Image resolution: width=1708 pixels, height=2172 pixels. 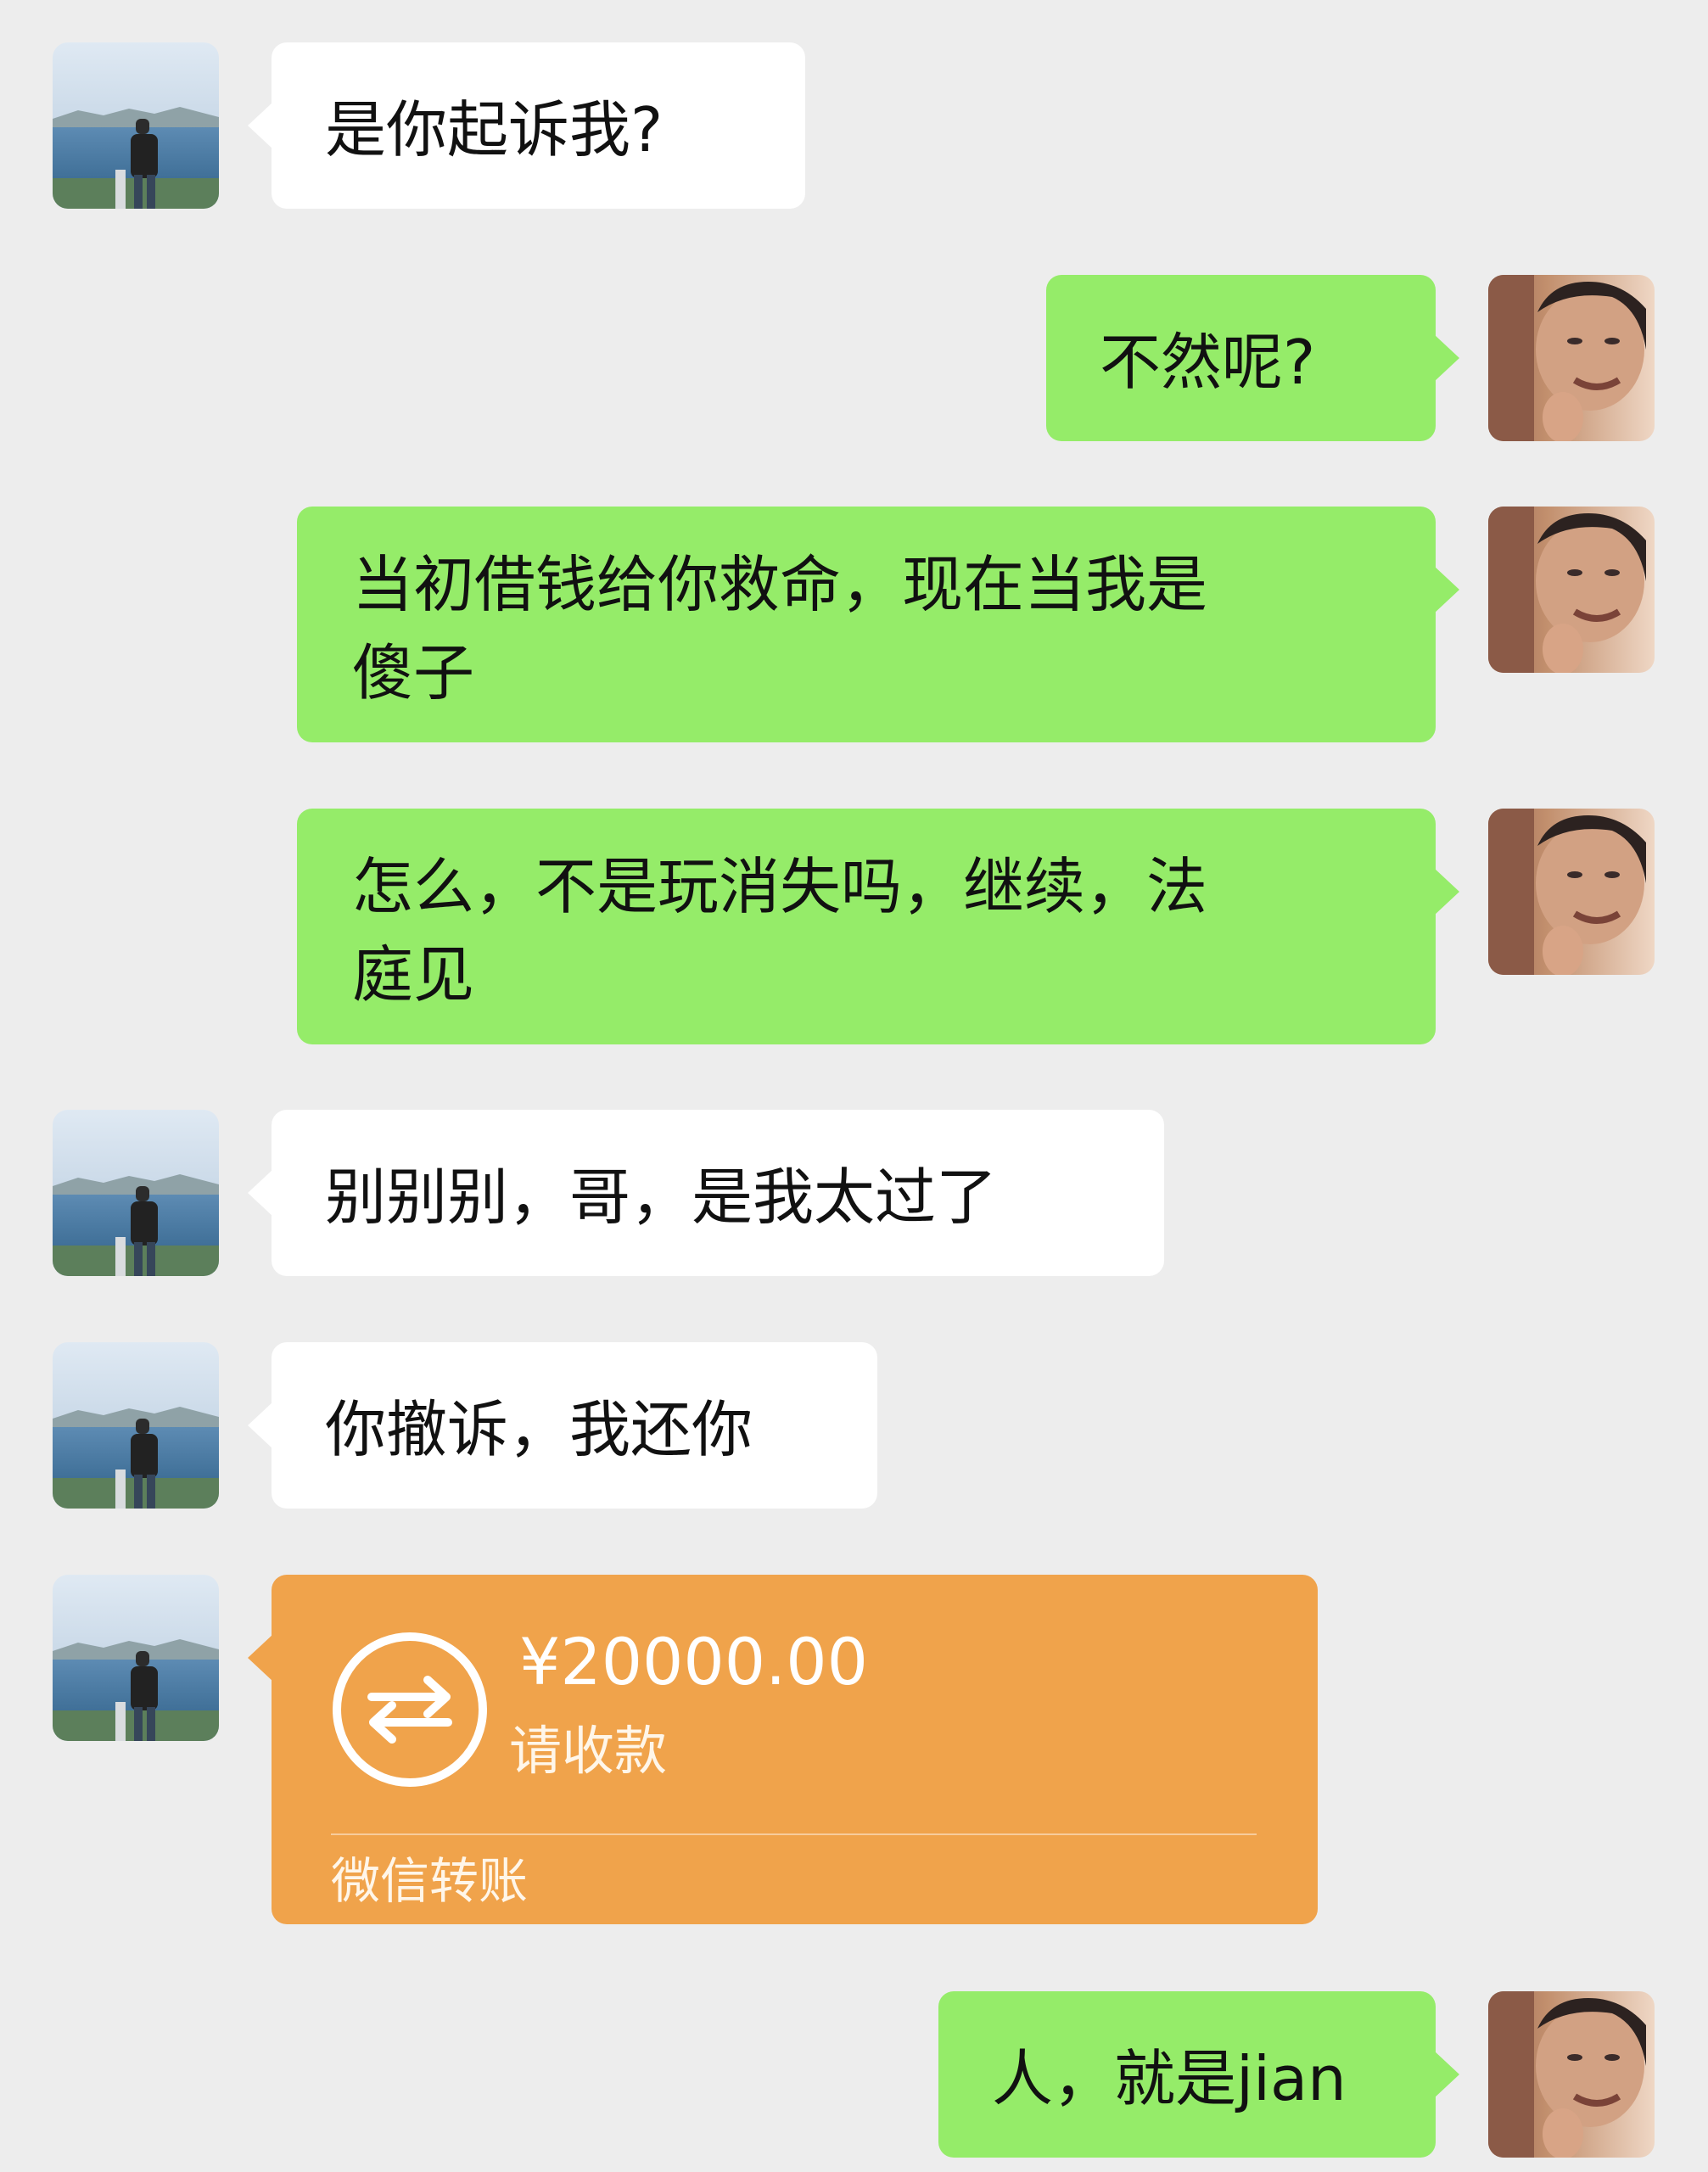 I want to click on transfer-amount: ¥20000.00, so click(x=694, y=1661).